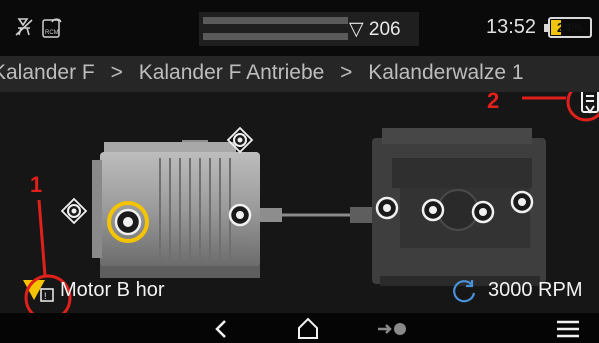 This screenshot has height=343, width=599. What do you see at coordinates (361, 215) in the screenshot?
I see `gearbox-input-shaft` at bounding box center [361, 215].